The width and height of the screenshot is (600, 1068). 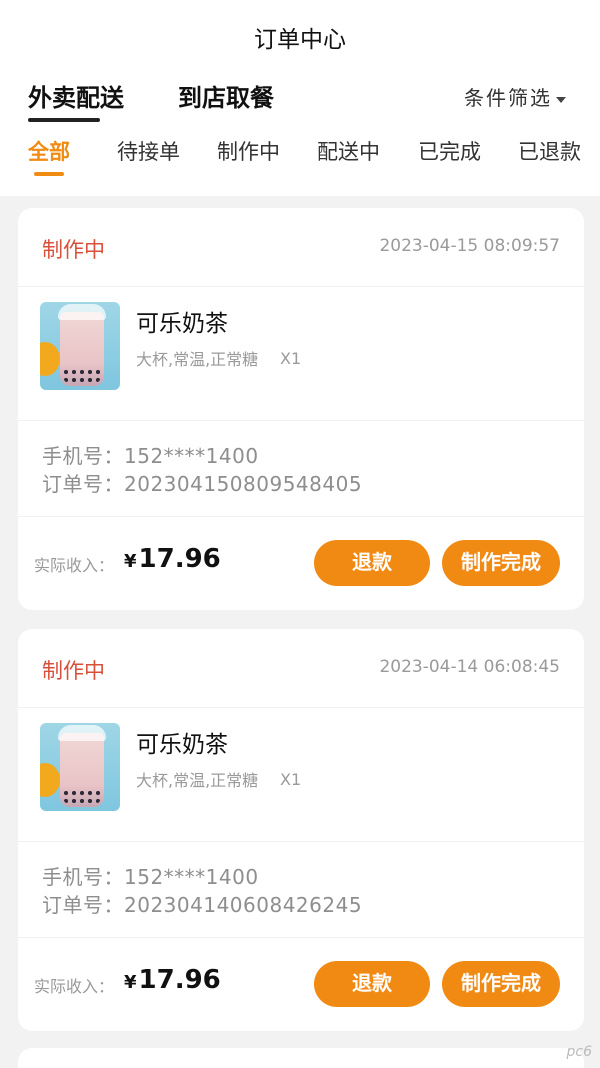 What do you see at coordinates (301, 1058) in the screenshot?
I see `order-card-partial` at bounding box center [301, 1058].